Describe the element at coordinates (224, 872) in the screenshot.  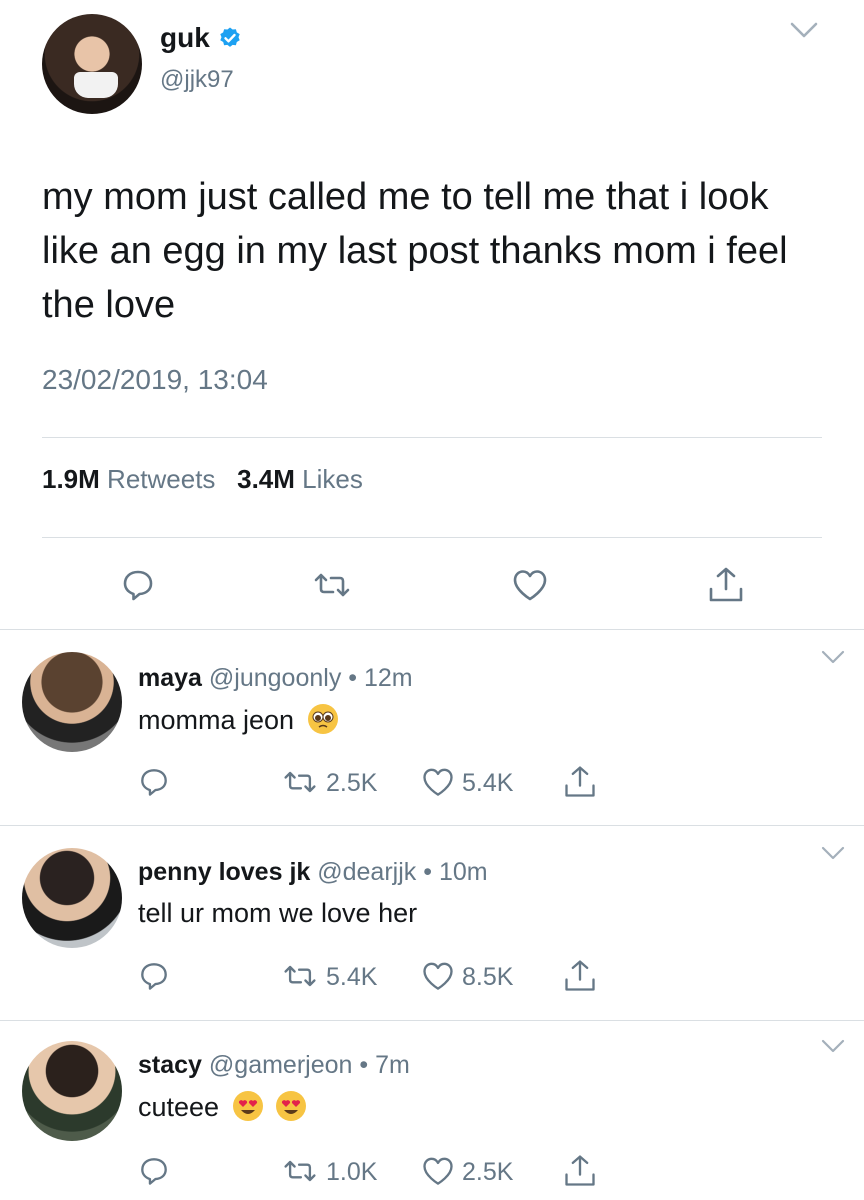
I see `reply-author-name: penny loves jk` at that location.